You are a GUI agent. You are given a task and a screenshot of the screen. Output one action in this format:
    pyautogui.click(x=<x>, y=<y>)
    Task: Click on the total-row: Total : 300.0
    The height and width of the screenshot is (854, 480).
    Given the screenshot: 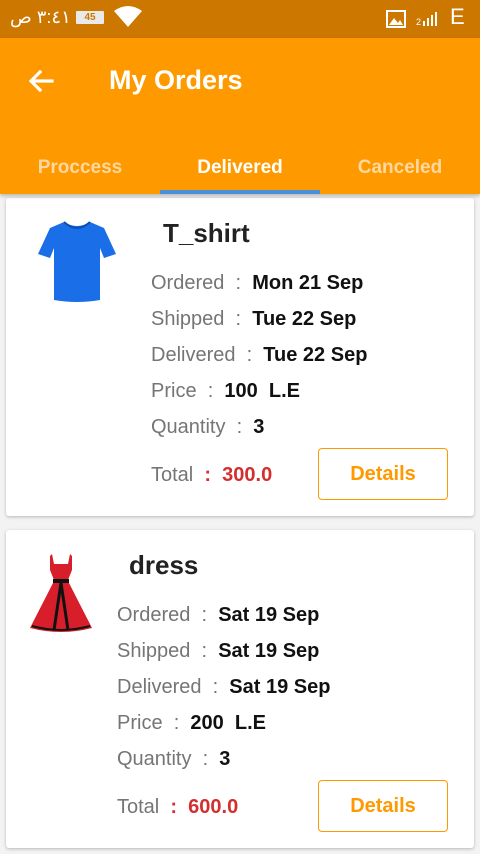 What is the action you would take?
    pyautogui.click(x=211, y=475)
    